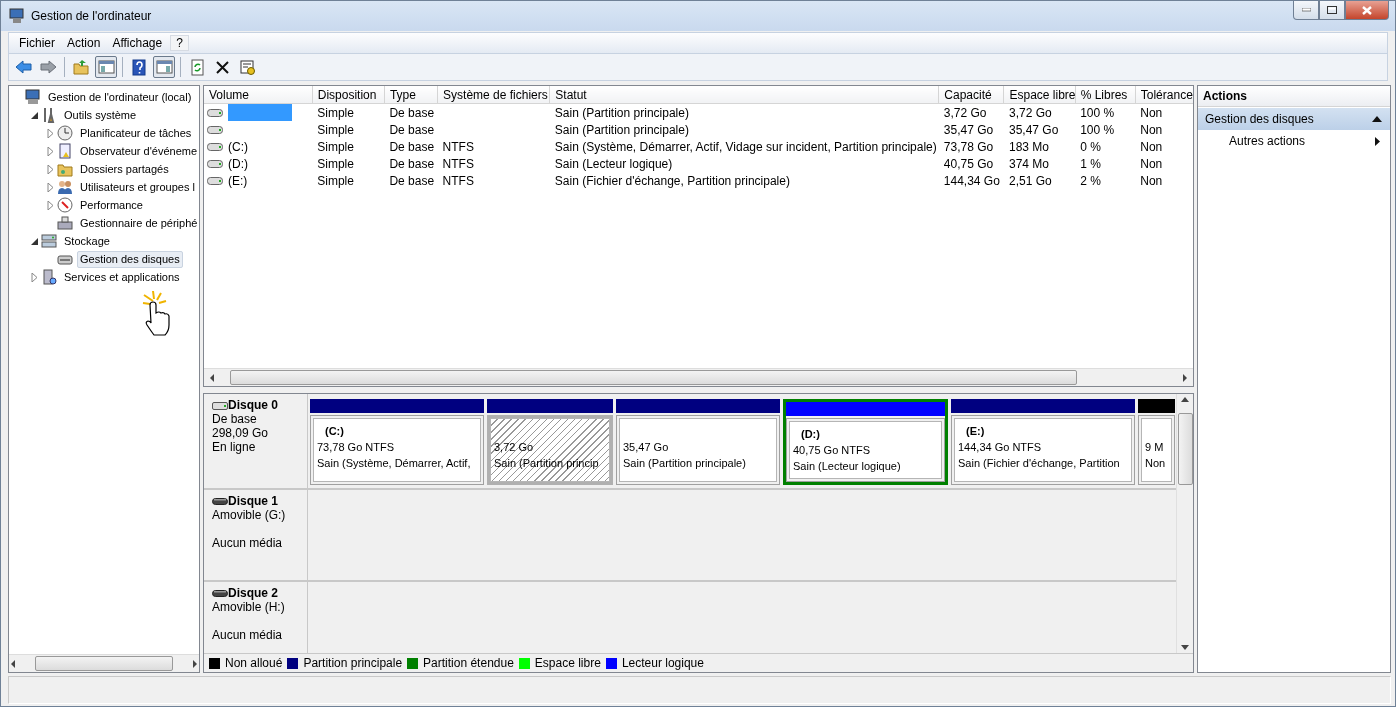 The height and width of the screenshot is (707, 1396). What do you see at coordinates (1164, 95) in the screenshot?
I see `column-header: Tolérance` at bounding box center [1164, 95].